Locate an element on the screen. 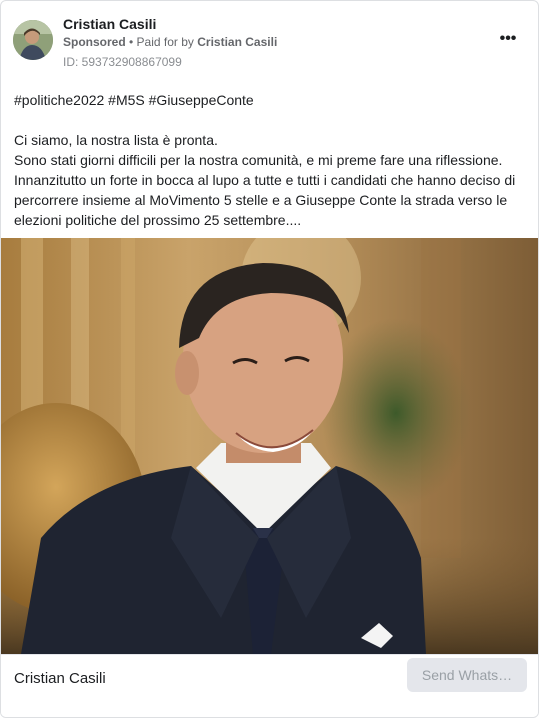  sponsored-line: Sponsored • Paid for by Cristian Casili is located at coordinates (170, 42).